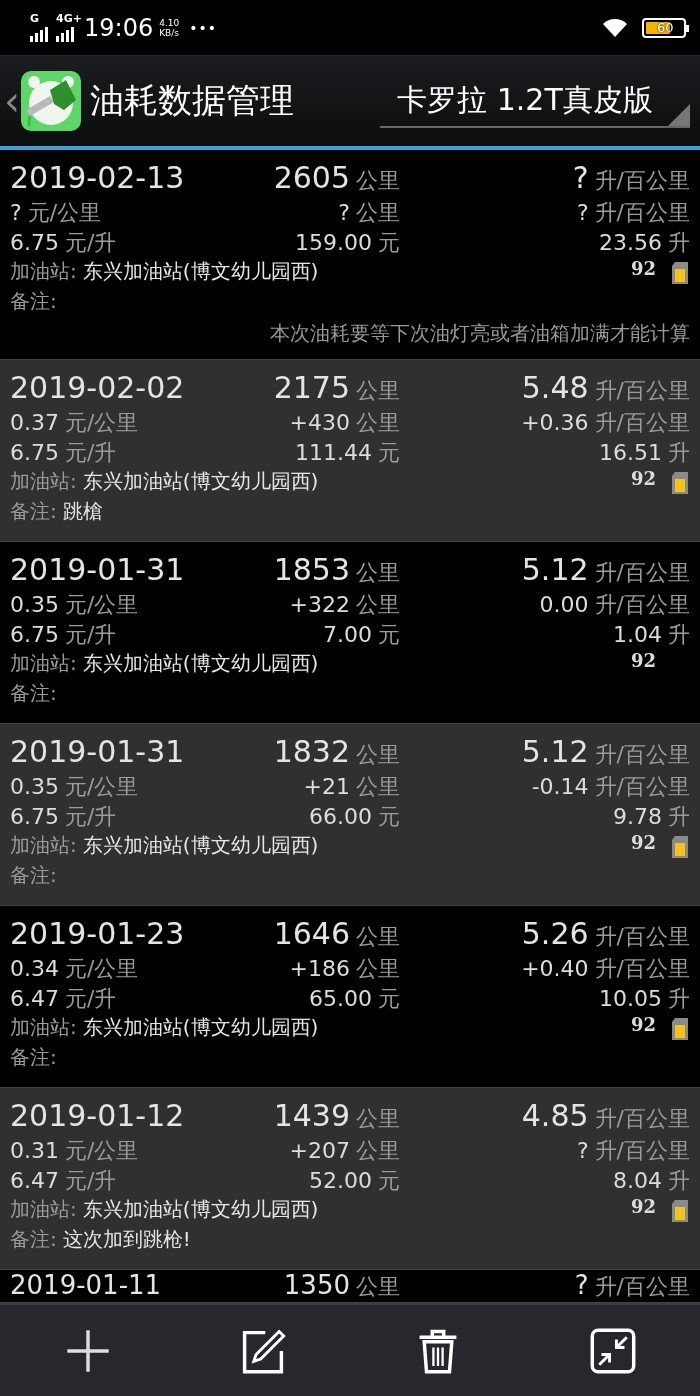 Image resolution: width=700 pixels, height=1396 pixels. Describe the element at coordinates (555, 387) in the screenshot. I see `consumption-value: 5.48` at that location.